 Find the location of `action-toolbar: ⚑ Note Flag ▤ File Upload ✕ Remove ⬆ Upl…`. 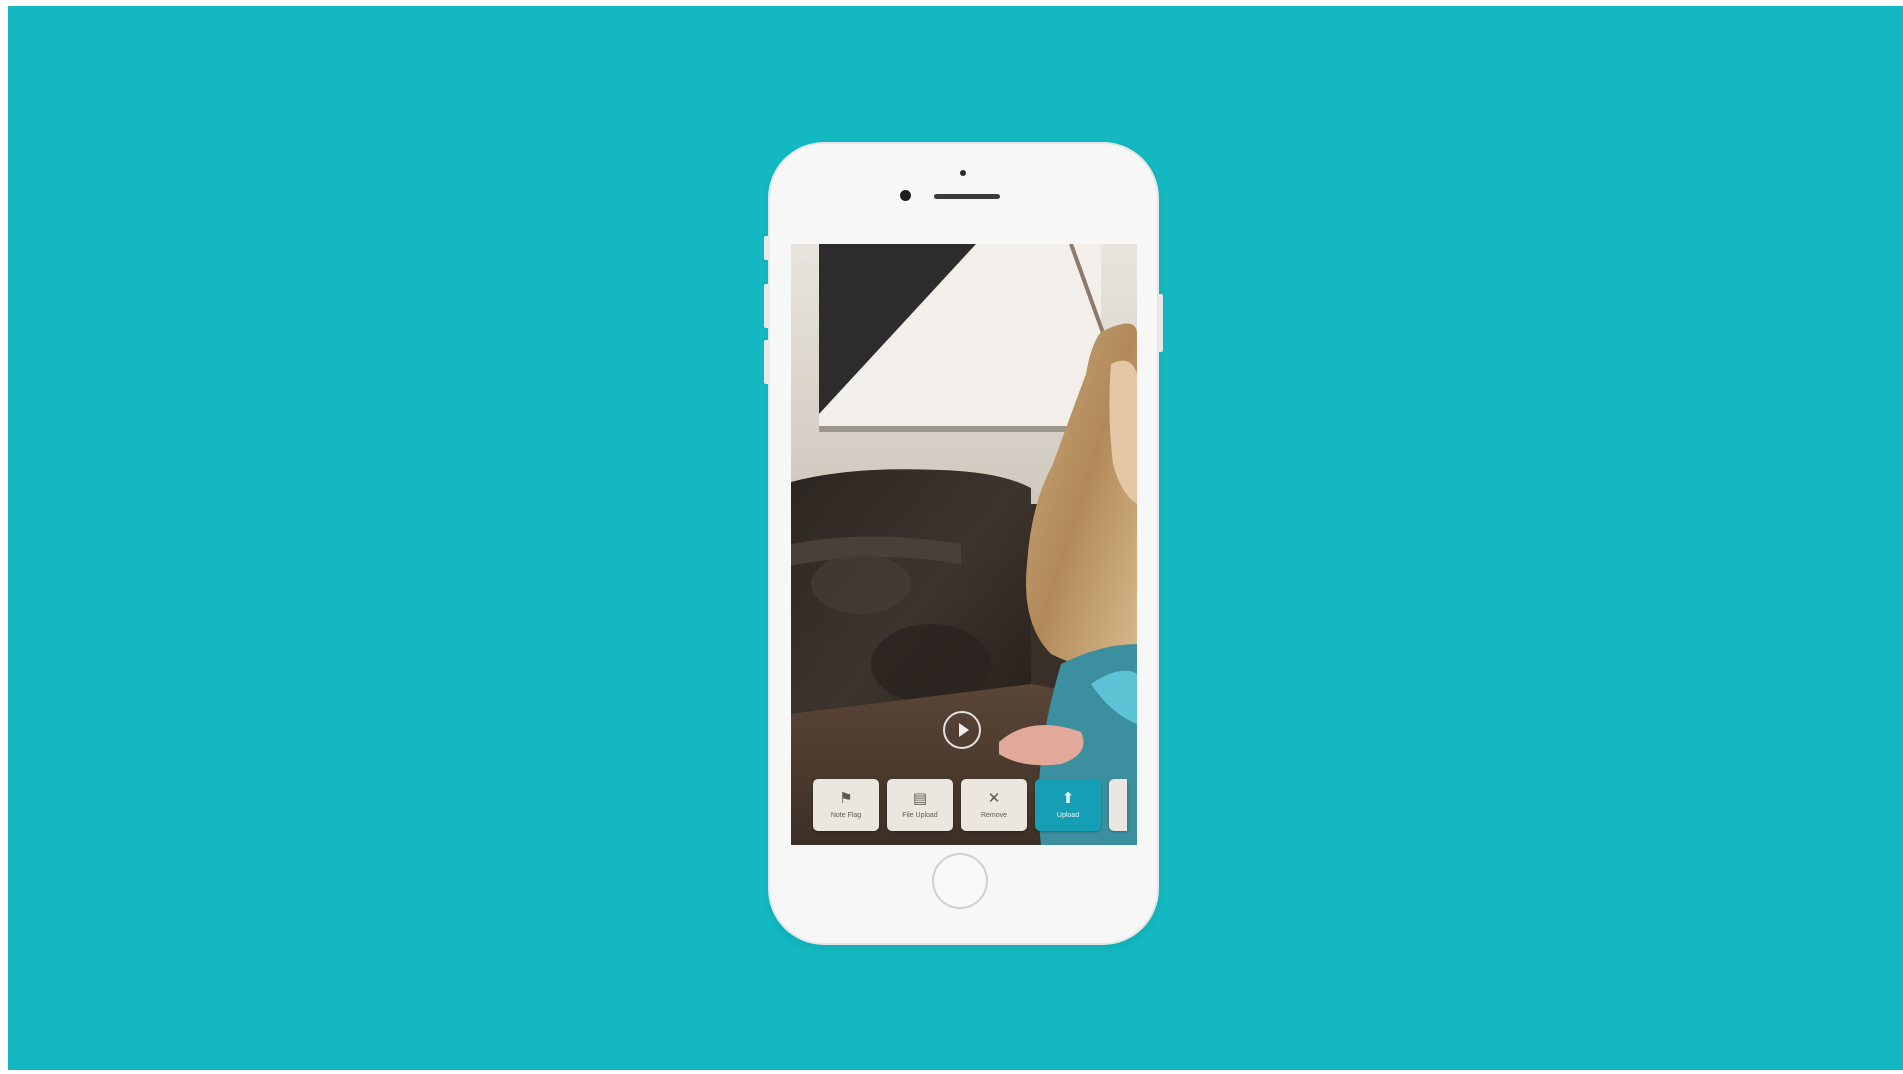

action-toolbar: ⚑ Note Flag ▤ File Upload ✕ Remove ⬆ Upl… is located at coordinates (970, 805).